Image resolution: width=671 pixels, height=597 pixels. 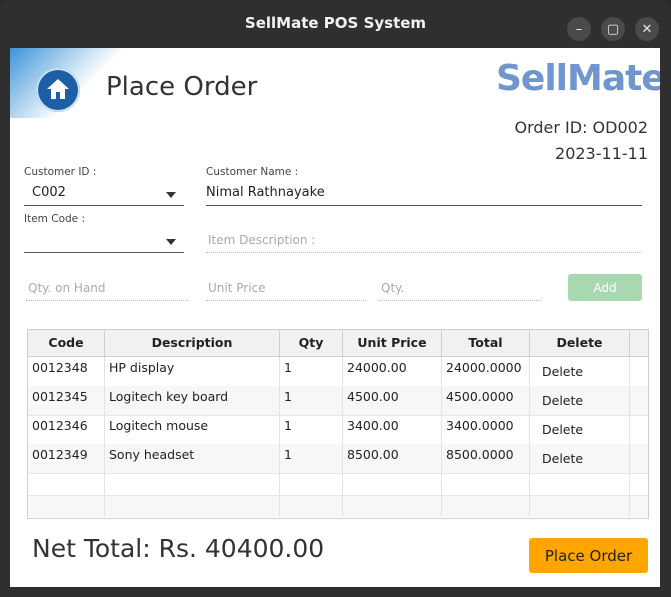 I want to click on column-header-unit-price: Unit Price, so click(x=392, y=343).